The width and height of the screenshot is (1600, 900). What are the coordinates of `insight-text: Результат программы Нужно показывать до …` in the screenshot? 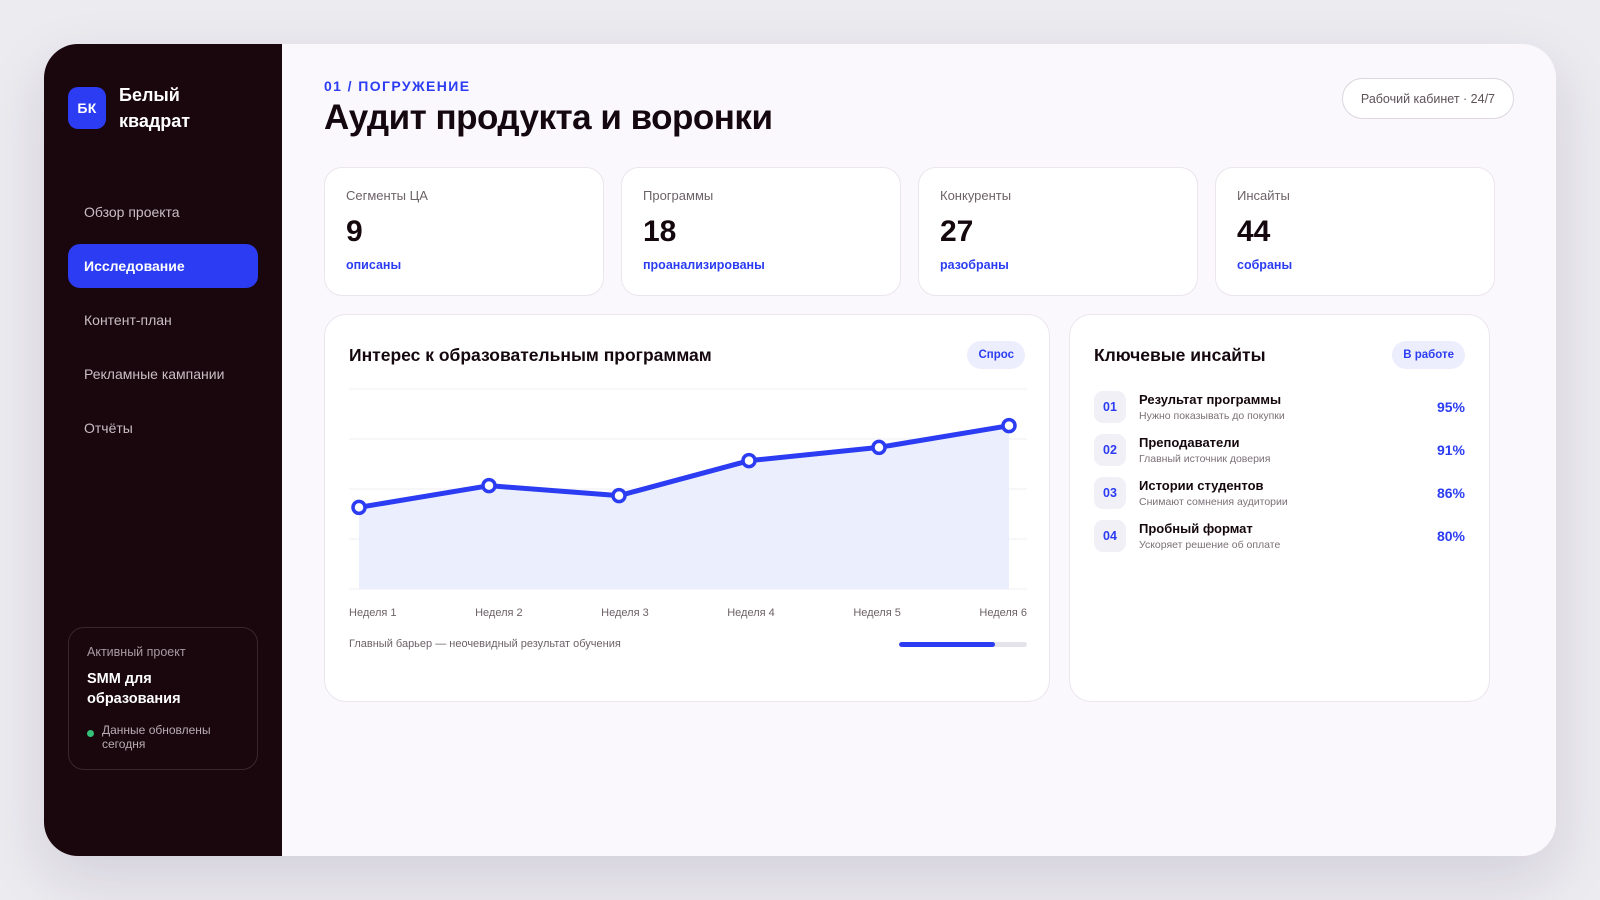 It's located at (1288, 407).